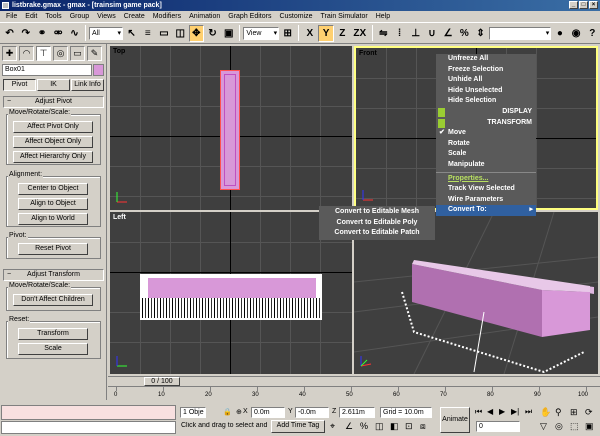  I want to click on convert-editable-mesh-item: Convert to Editable Mesh, so click(377, 212).